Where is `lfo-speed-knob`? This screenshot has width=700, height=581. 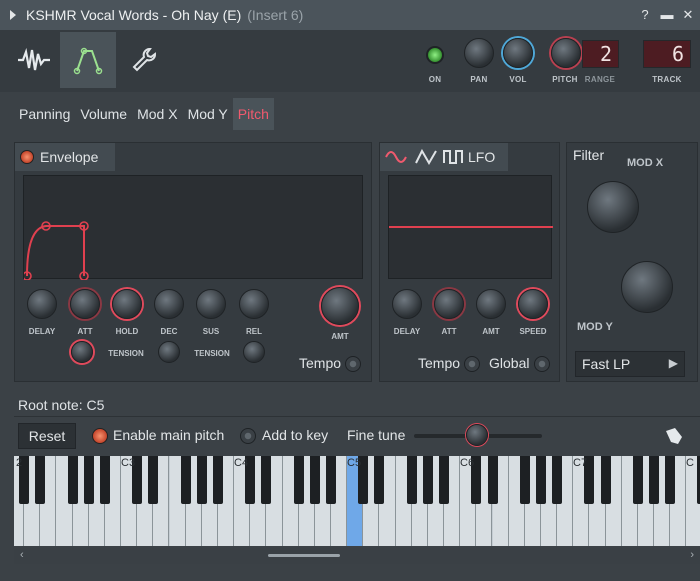
lfo-speed-knob is located at coordinates (533, 304).